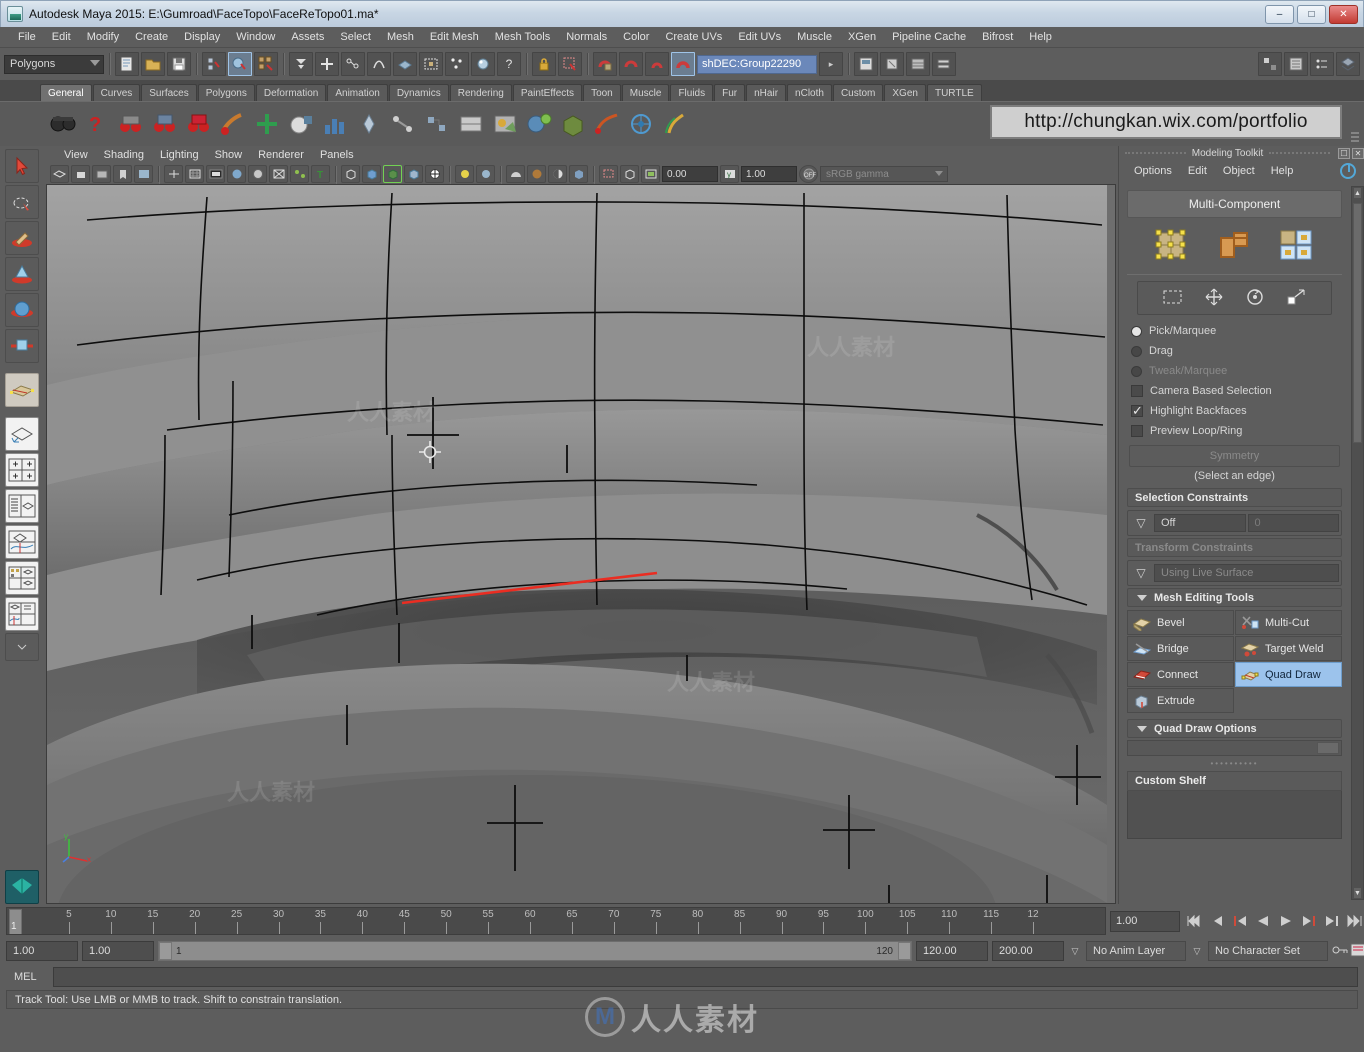  Describe the element at coordinates (1234, 547) in the screenshot. I see `transform-constraints-header: Transform Constraints` at that location.